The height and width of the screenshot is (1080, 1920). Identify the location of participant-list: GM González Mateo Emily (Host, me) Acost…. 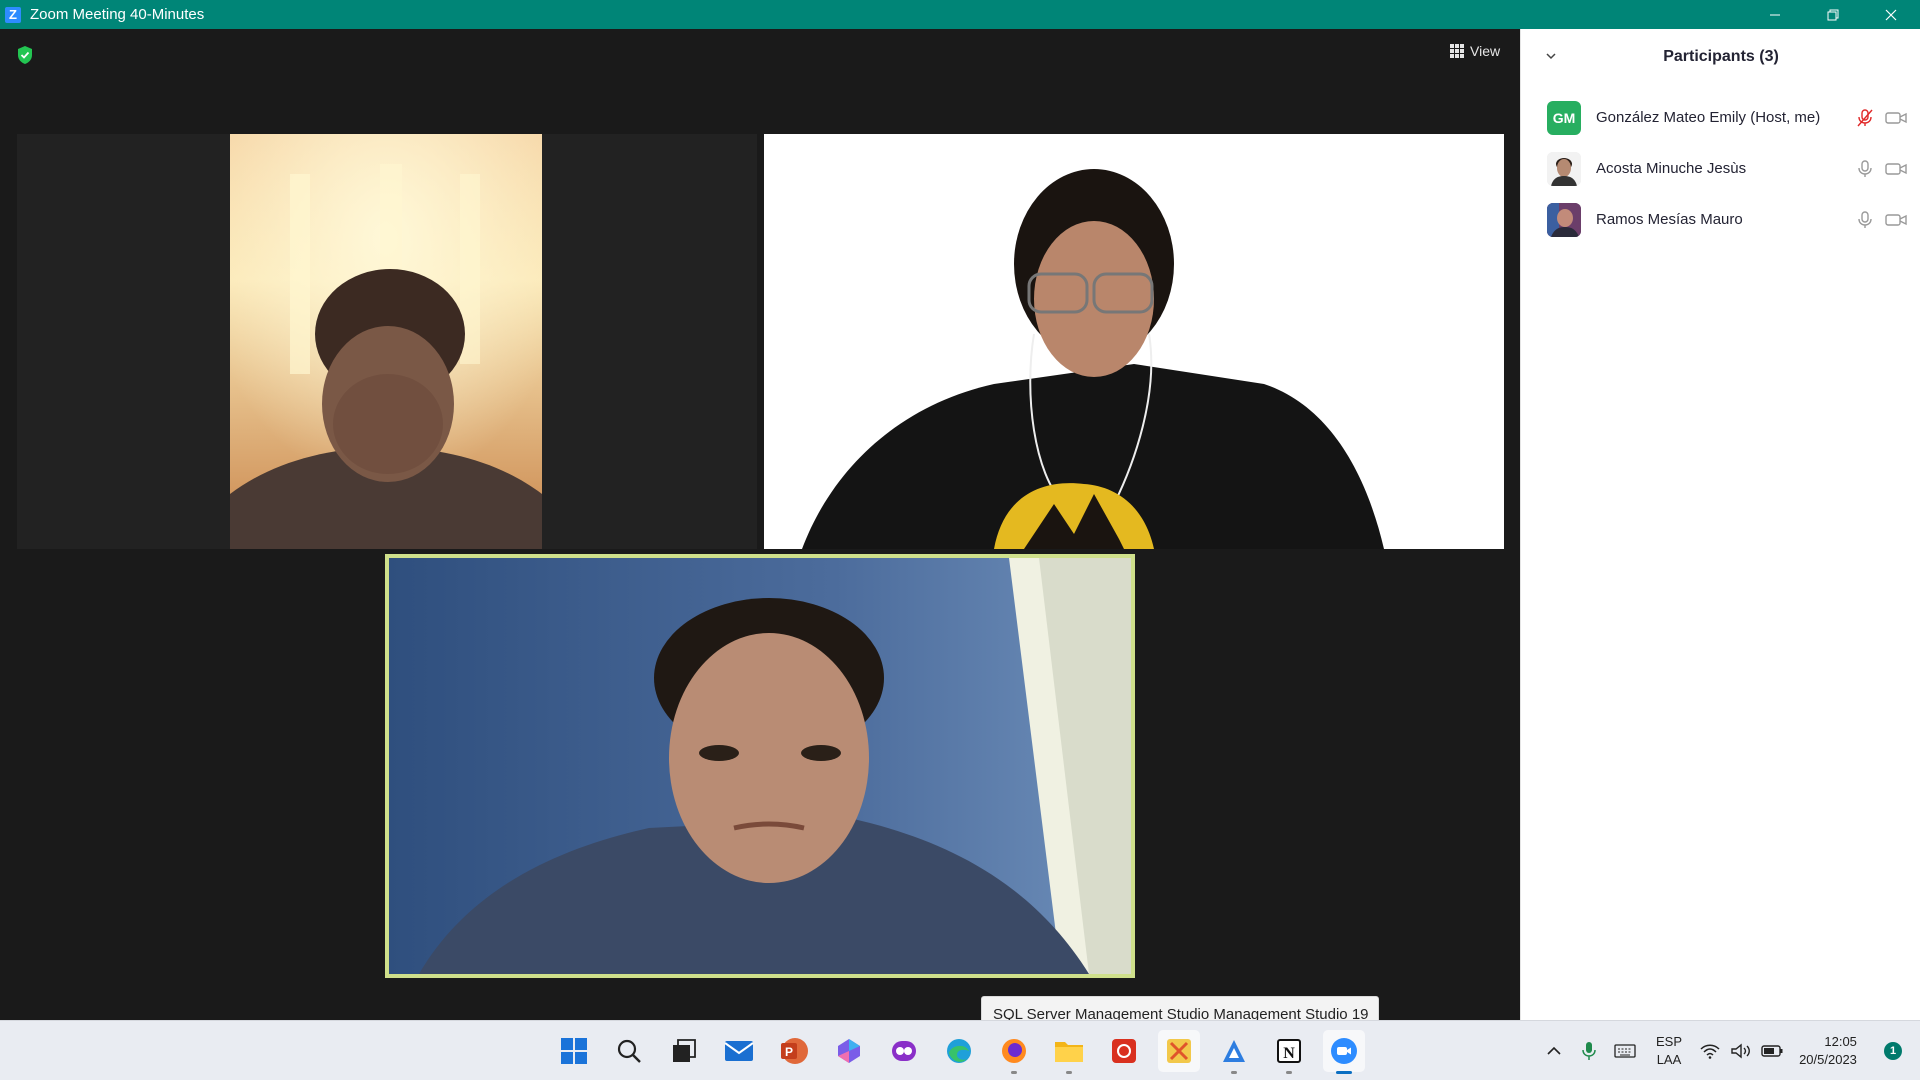
(1720, 168).